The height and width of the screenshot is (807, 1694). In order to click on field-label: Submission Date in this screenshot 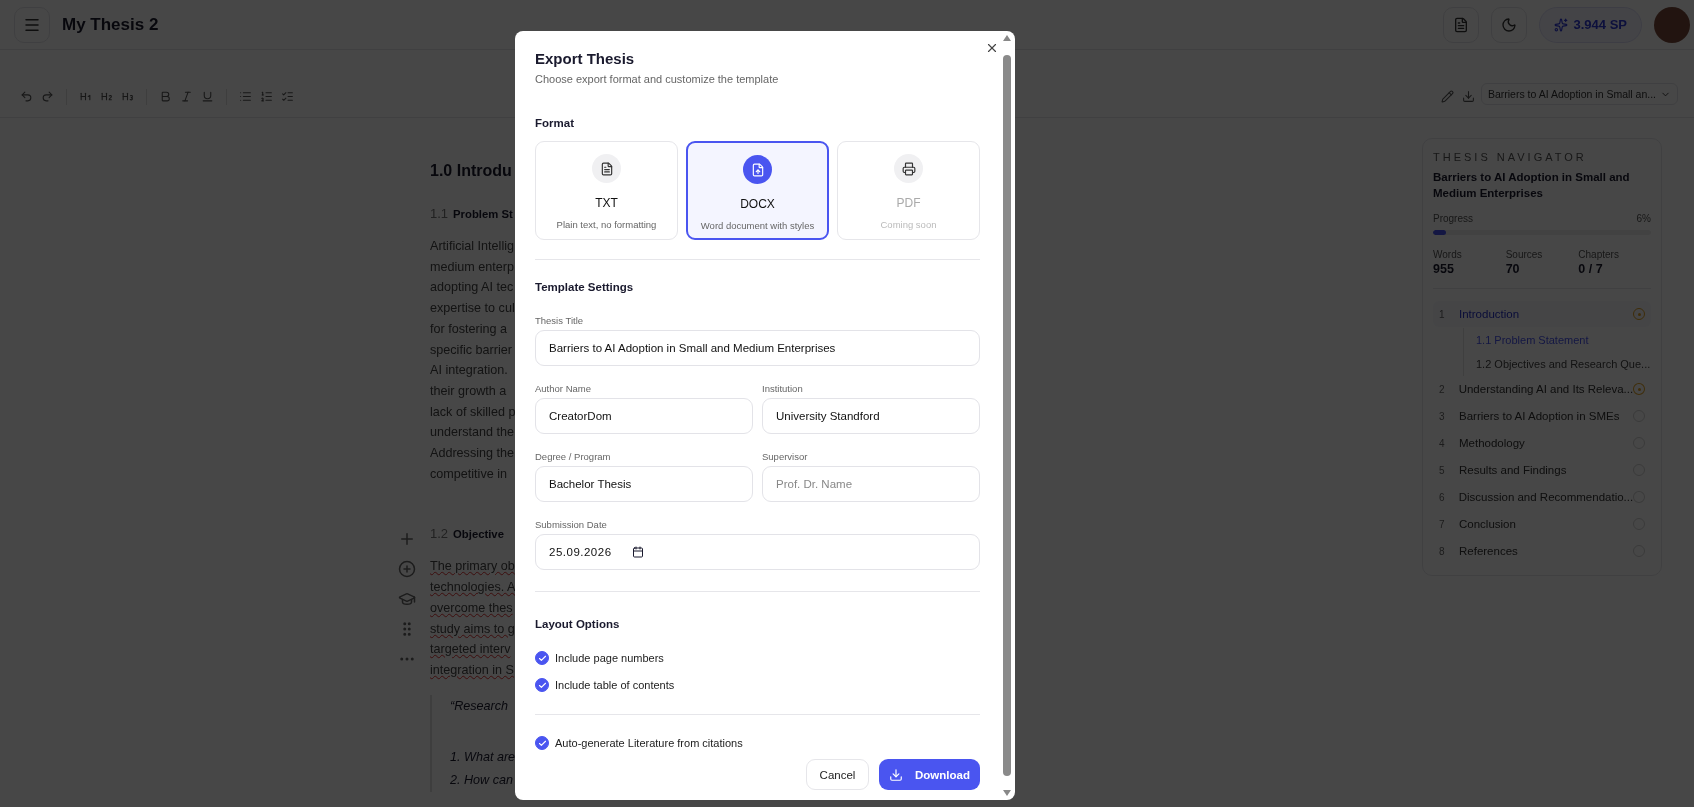, I will do `click(571, 524)`.